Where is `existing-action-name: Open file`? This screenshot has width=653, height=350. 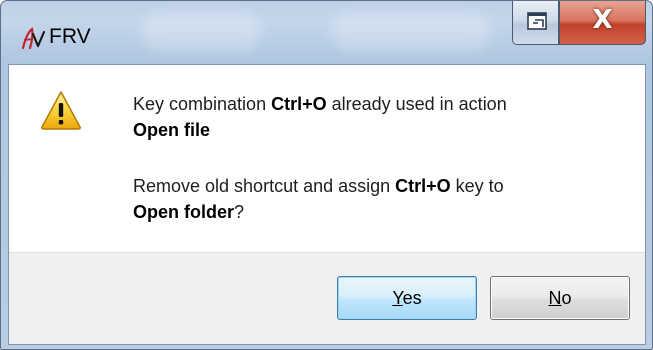
existing-action-name: Open file is located at coordinates (172, 130).